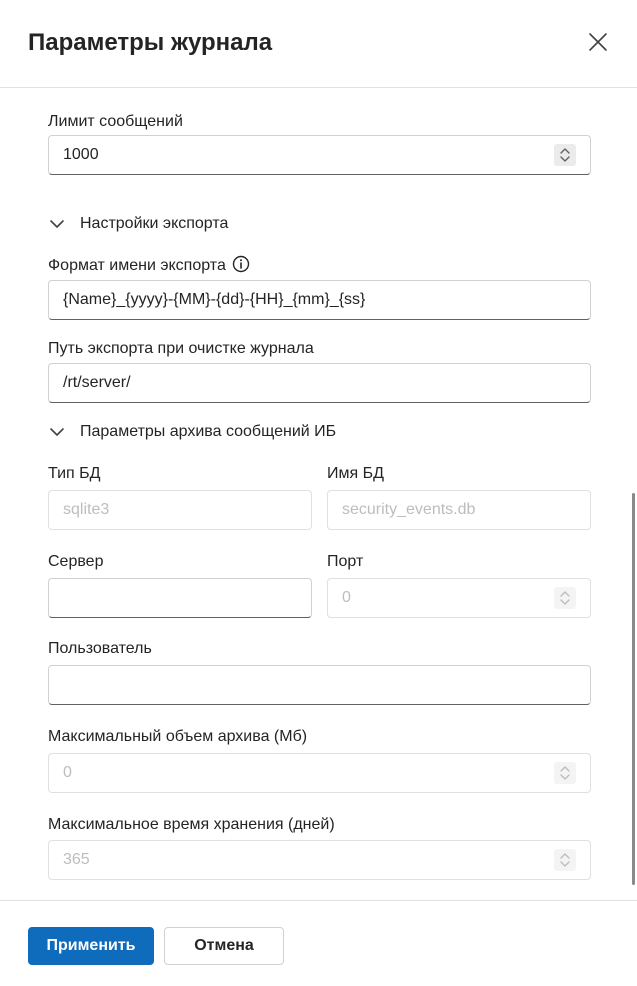 The image size is (637, 986). What do you see at coordinates (178, 736) in the screenshot?
I see `max-archive-size-label: Максимальный объем архива (Мб)` at bounding box center [178, 736].